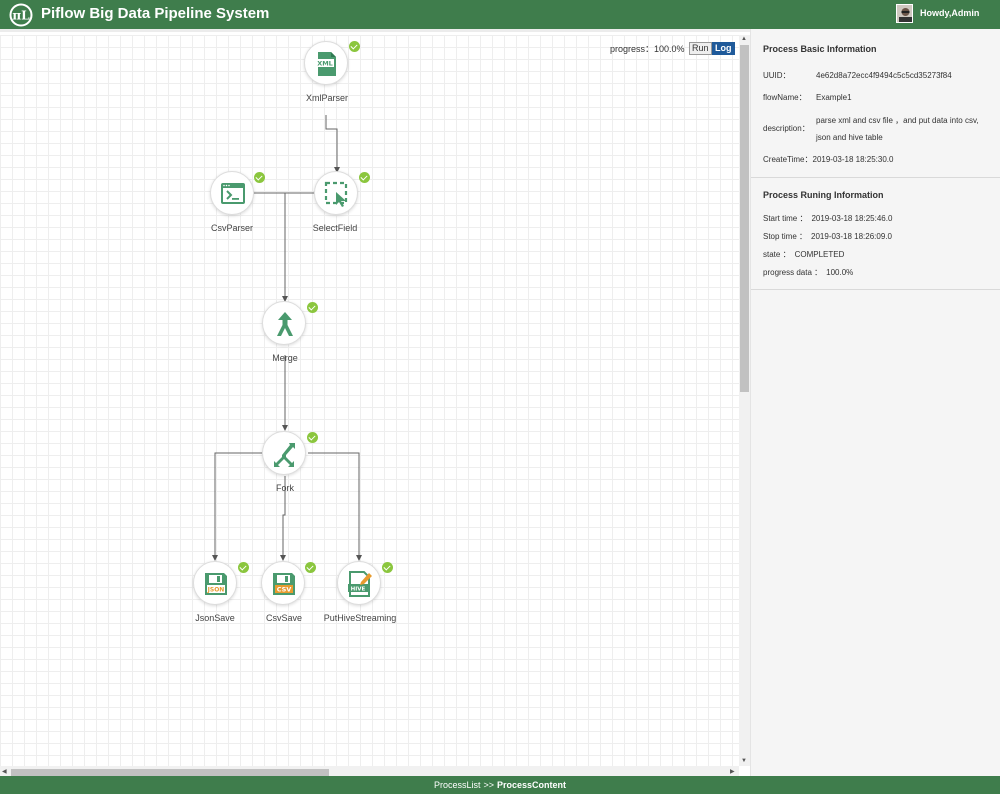 This screenshot has height=794, width=1000. I want to click on stop-time-value: 2019-03-18 18:26:09.0, so click(851, 236).